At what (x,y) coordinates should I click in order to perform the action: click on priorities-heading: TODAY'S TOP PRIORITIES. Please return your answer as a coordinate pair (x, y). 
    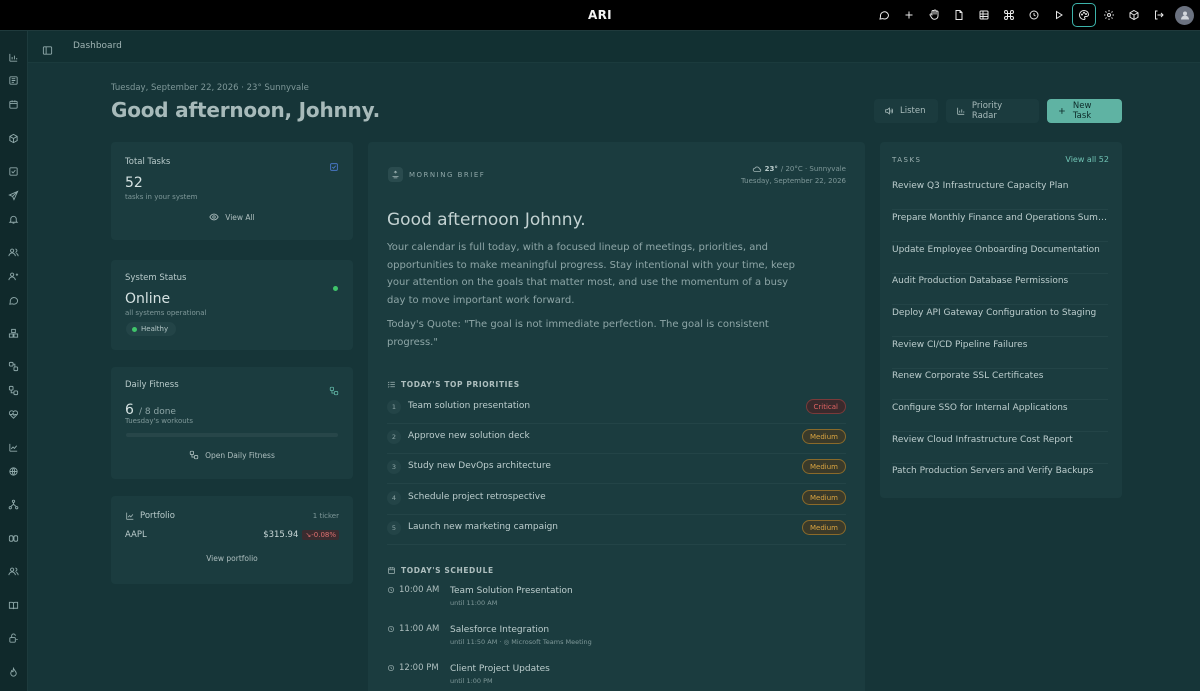
    Looking at the image, I should click on (453, 384).